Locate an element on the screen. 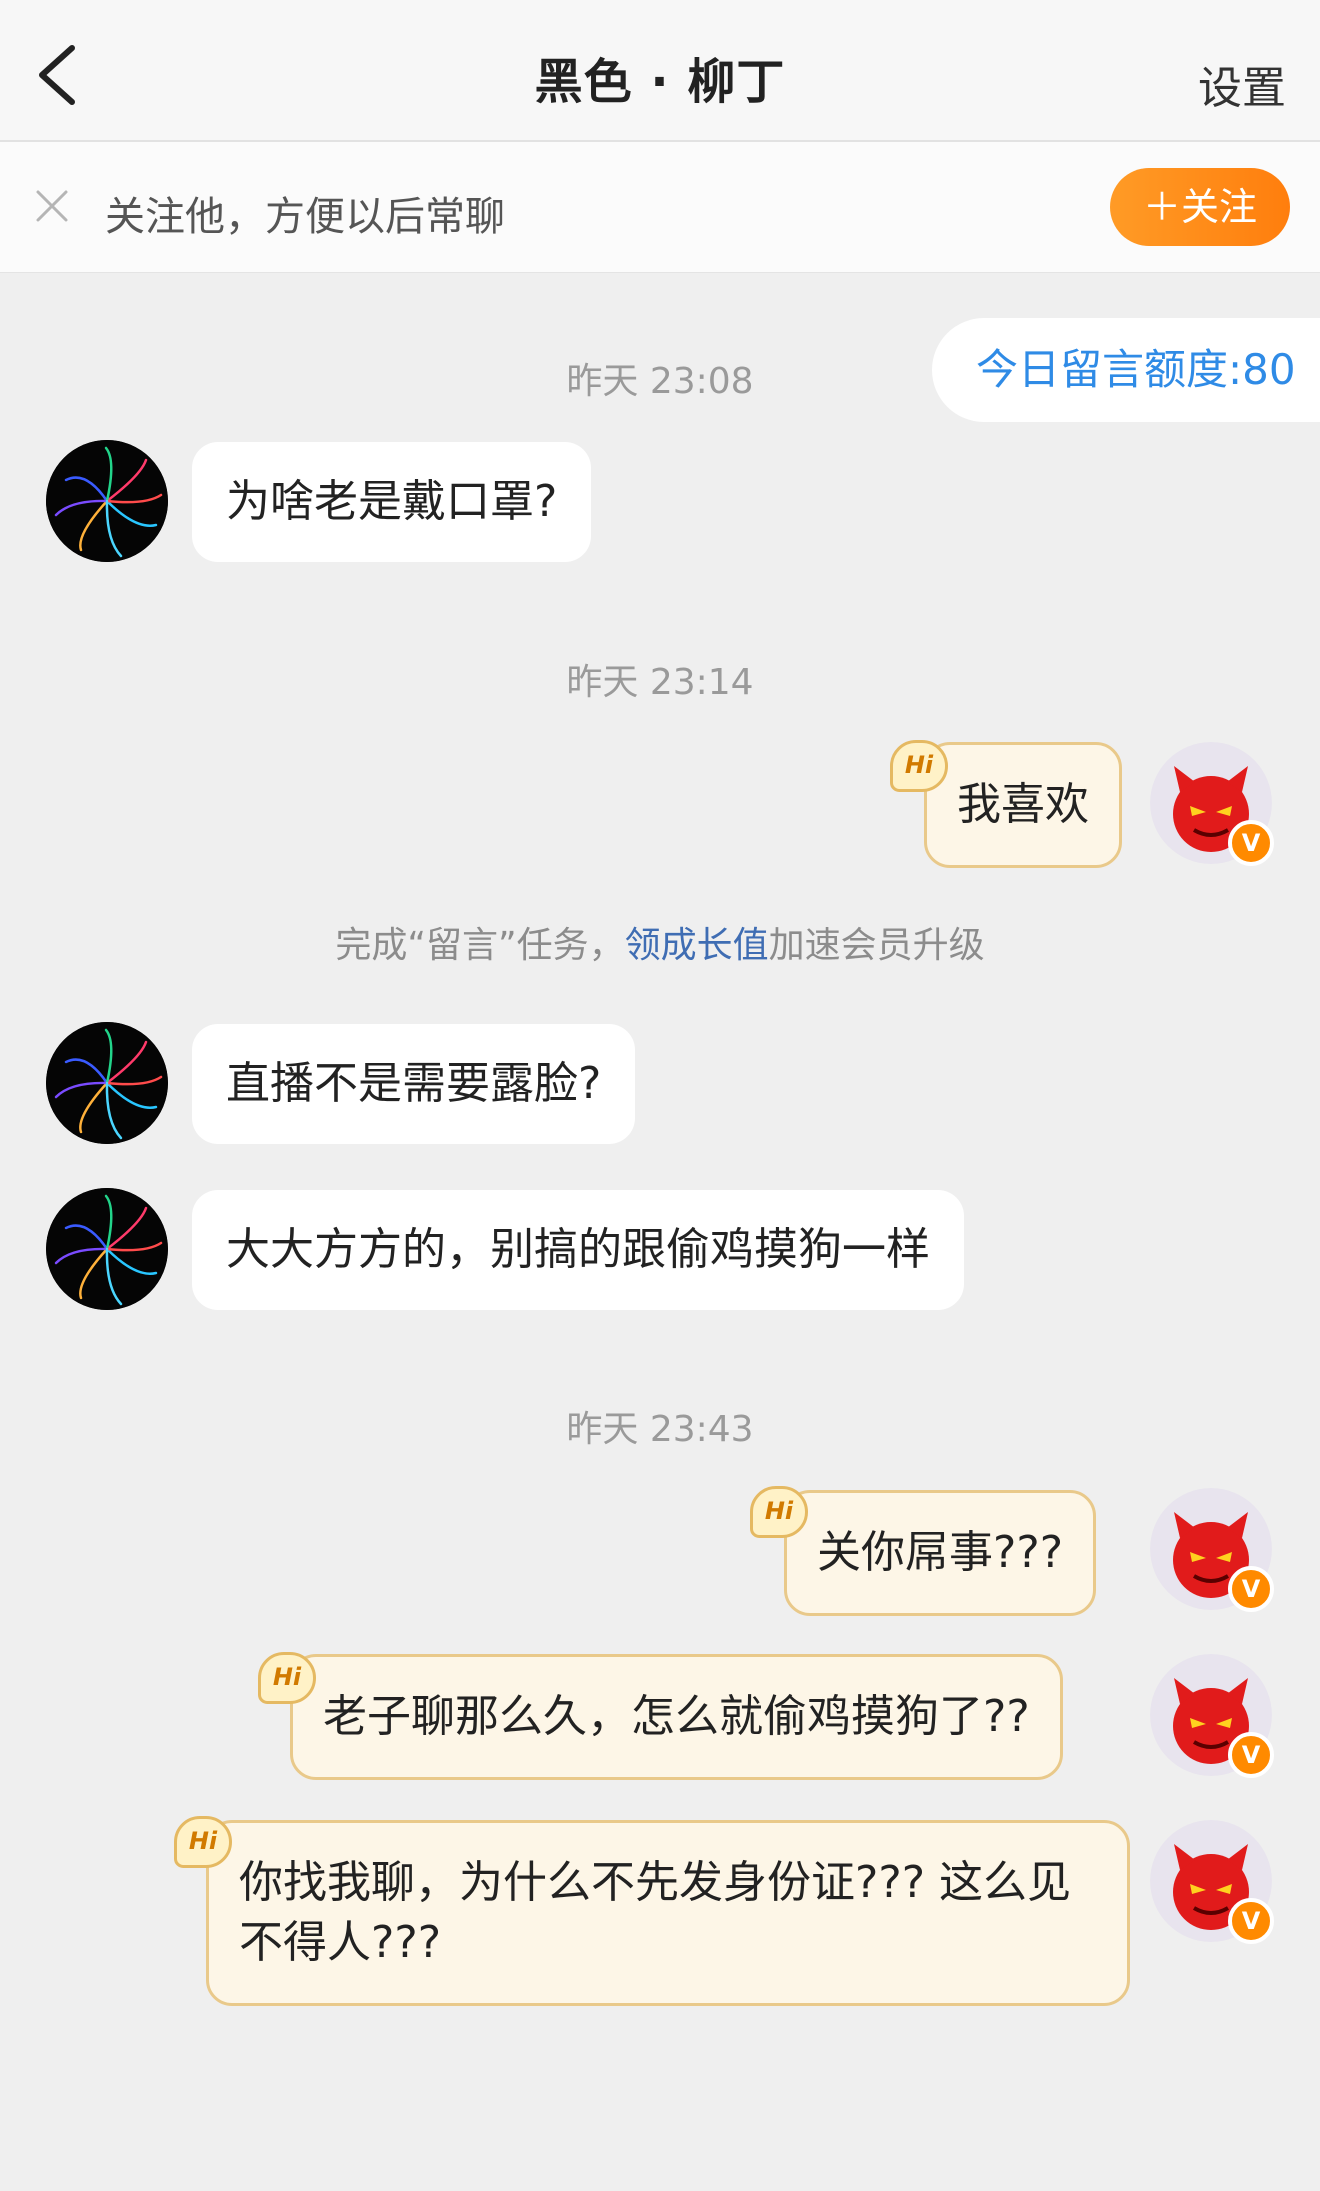 This screenshot has height=2191, width=1320. message-bubble-outgoing: 我喜欢 is located at coordinates (1023, 805).